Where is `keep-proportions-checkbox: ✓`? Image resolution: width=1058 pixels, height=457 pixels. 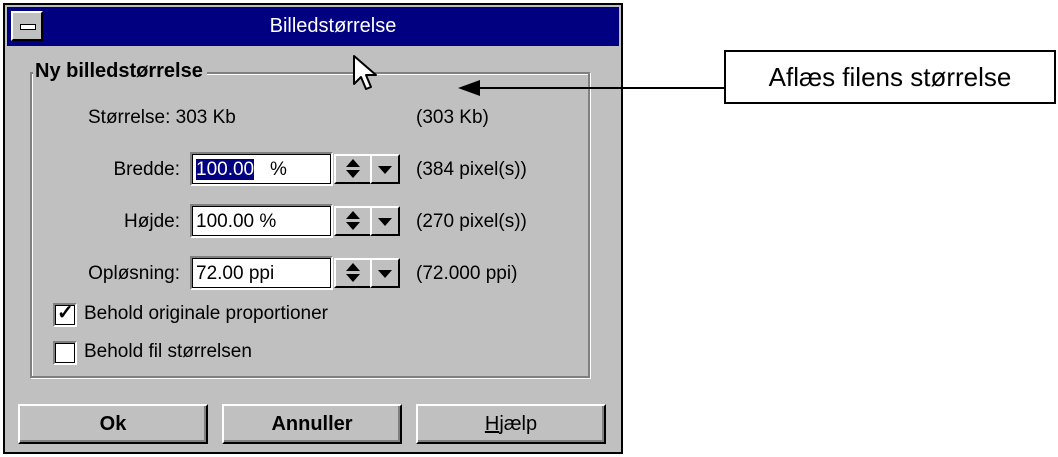
keep-proportions-checkbox: ✓ is located at coordinates (65, 315).